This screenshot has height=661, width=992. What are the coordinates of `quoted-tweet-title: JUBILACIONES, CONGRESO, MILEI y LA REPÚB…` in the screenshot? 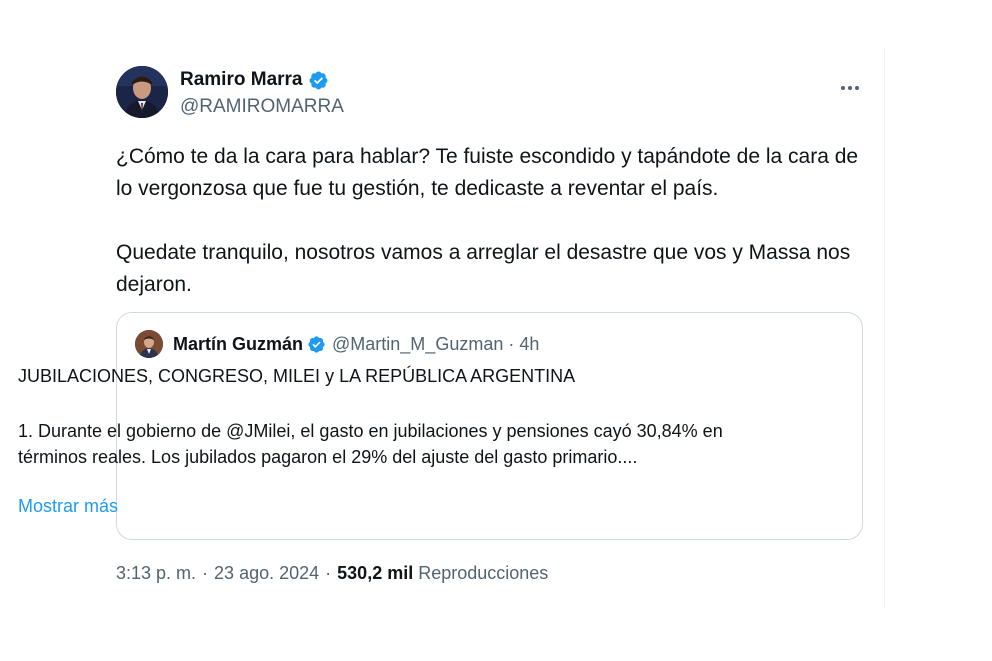 It's located at (297, 376).